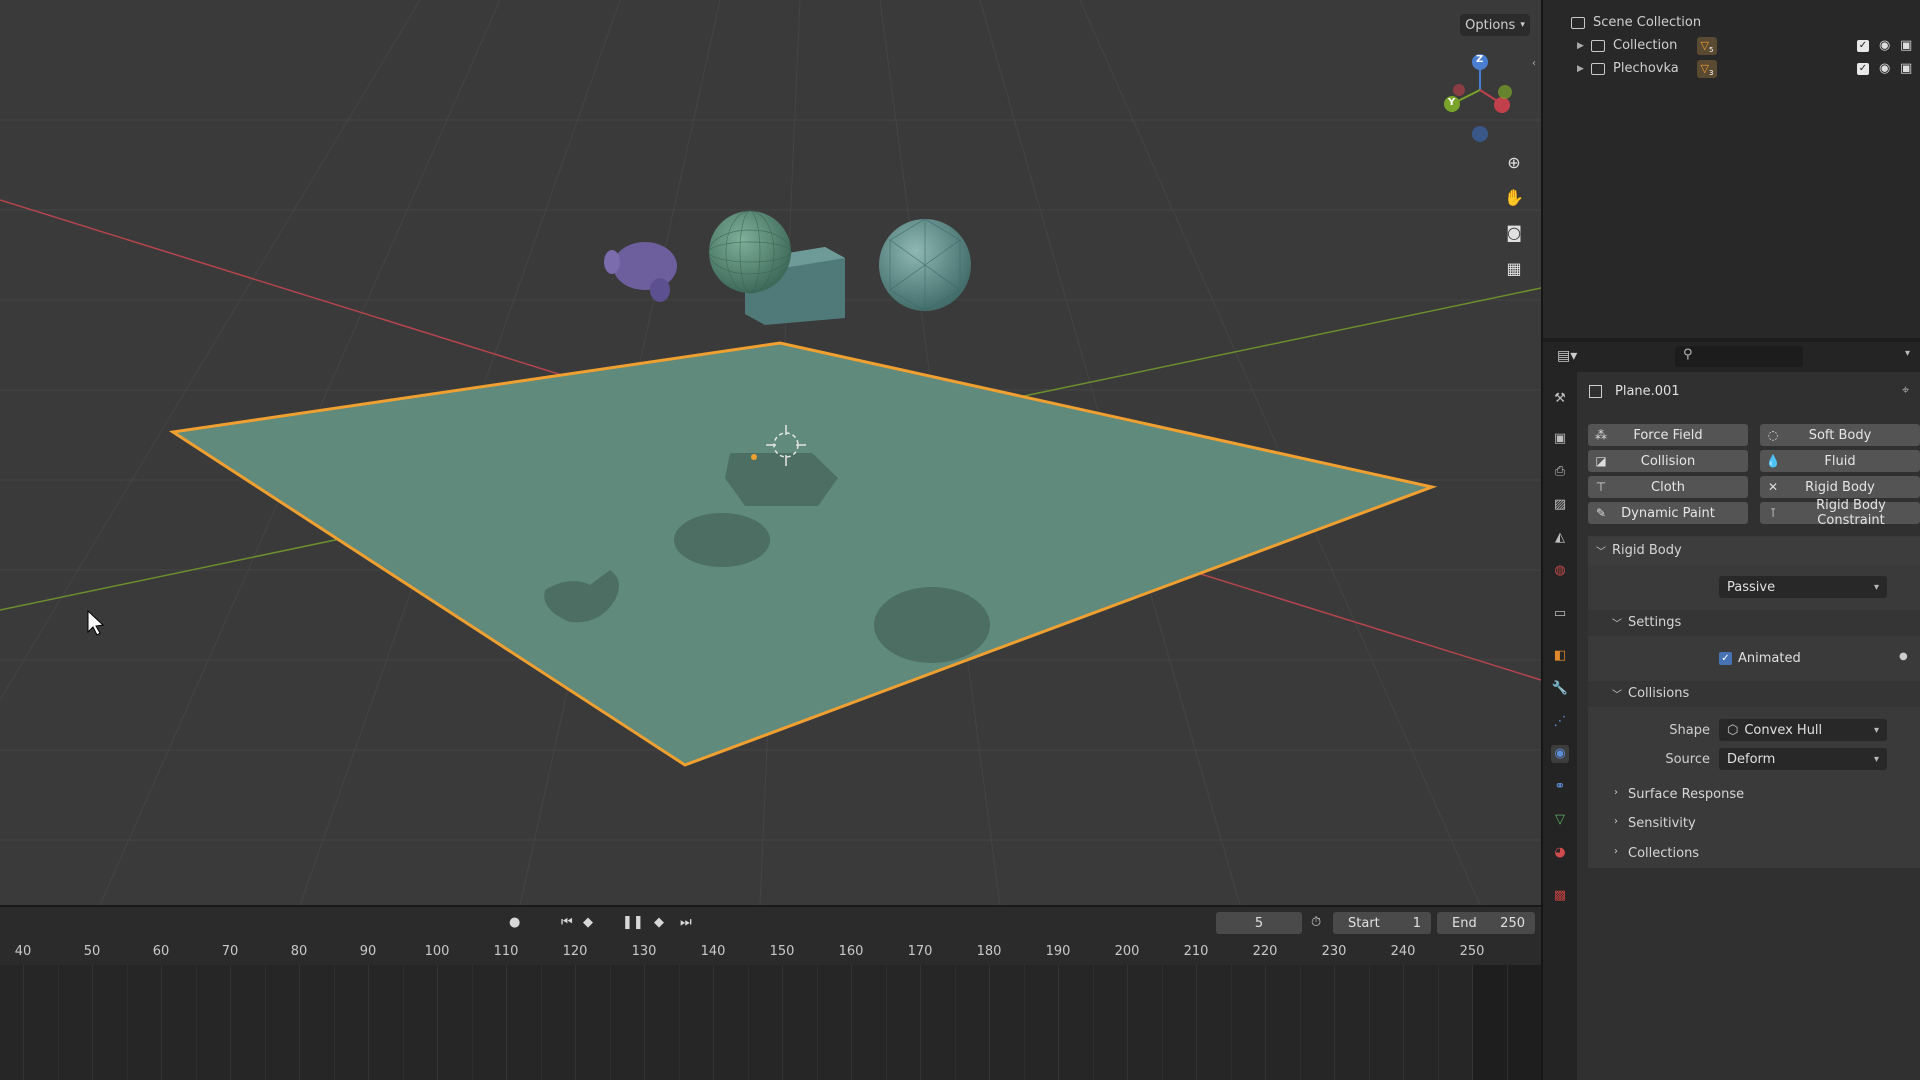 This screenshot has height=1080, width=1920. I want to click on mesh-badge-icon: ▽5, so click(1707, 45).